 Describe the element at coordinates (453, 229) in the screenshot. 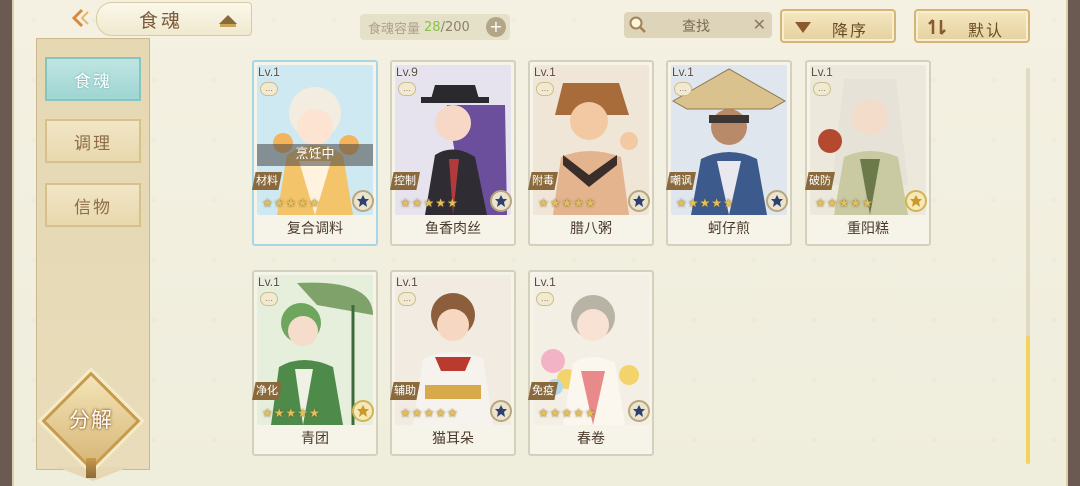

I see `food-soul-name: 鱼香肉丝` at that location.